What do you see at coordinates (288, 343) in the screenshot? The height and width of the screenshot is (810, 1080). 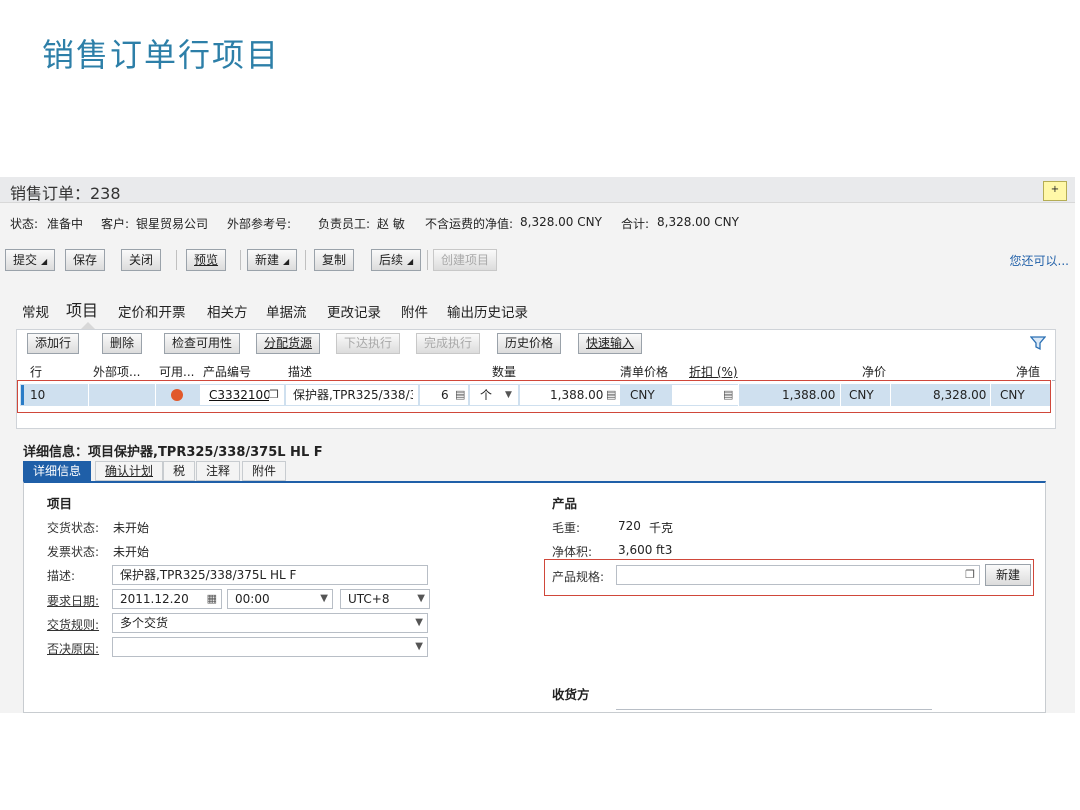 I see `allocate-source-button: 分配货源` at bounding box center [288, 343].